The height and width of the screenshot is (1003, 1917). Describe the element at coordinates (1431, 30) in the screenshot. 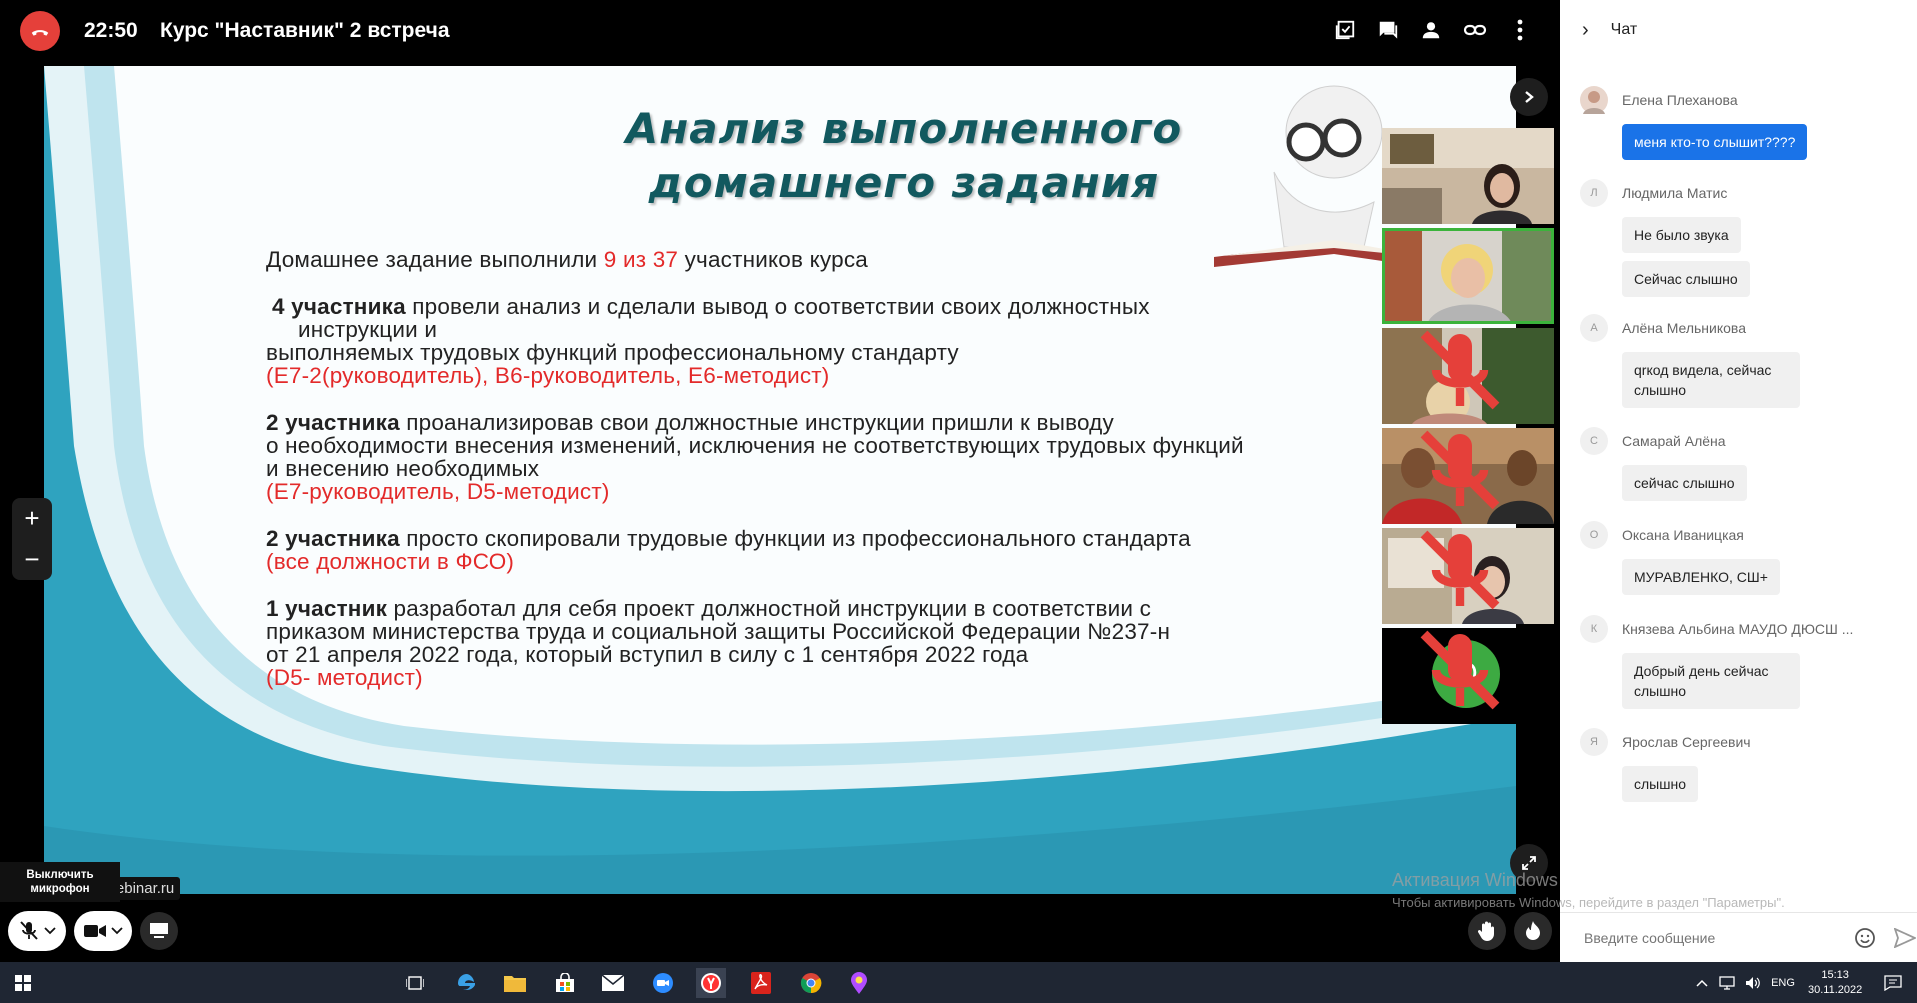

I see `participants-icon` at that location.